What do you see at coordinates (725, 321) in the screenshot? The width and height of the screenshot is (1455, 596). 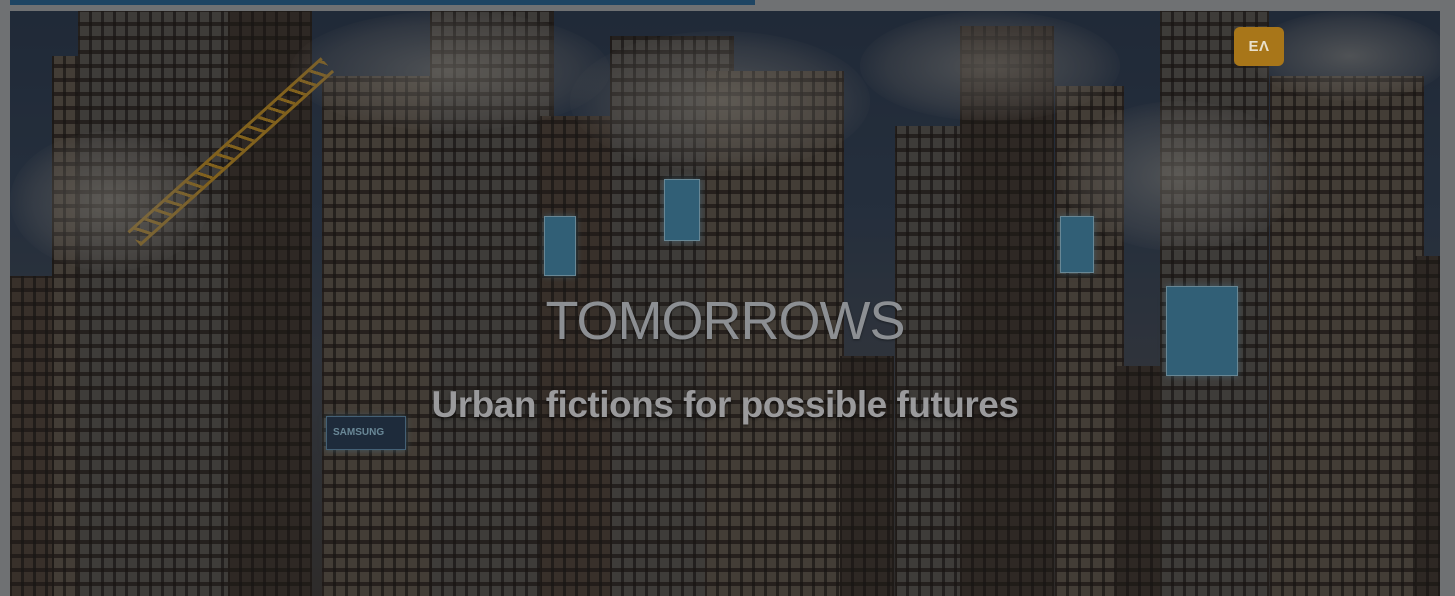 I see `hero-title: TOMORROWS` at bounding box center [725, 321].